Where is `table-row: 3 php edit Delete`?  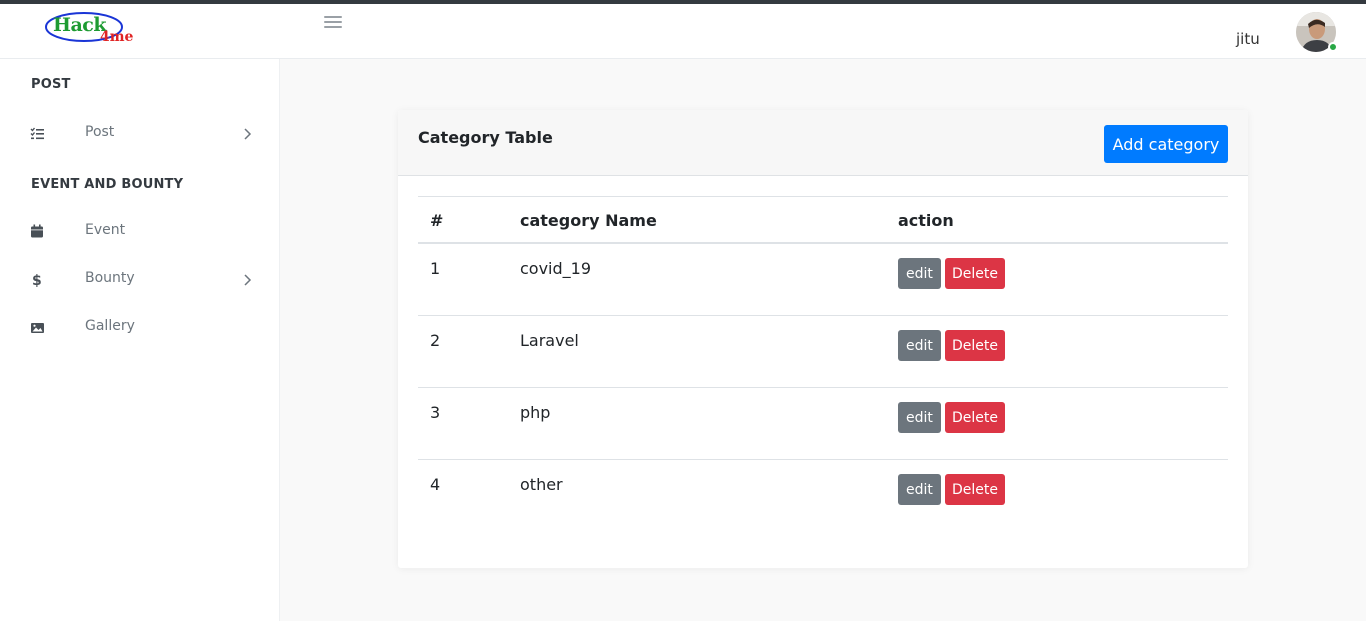
table-row: 3 php edit Delete is located at coordinates (823, 424).